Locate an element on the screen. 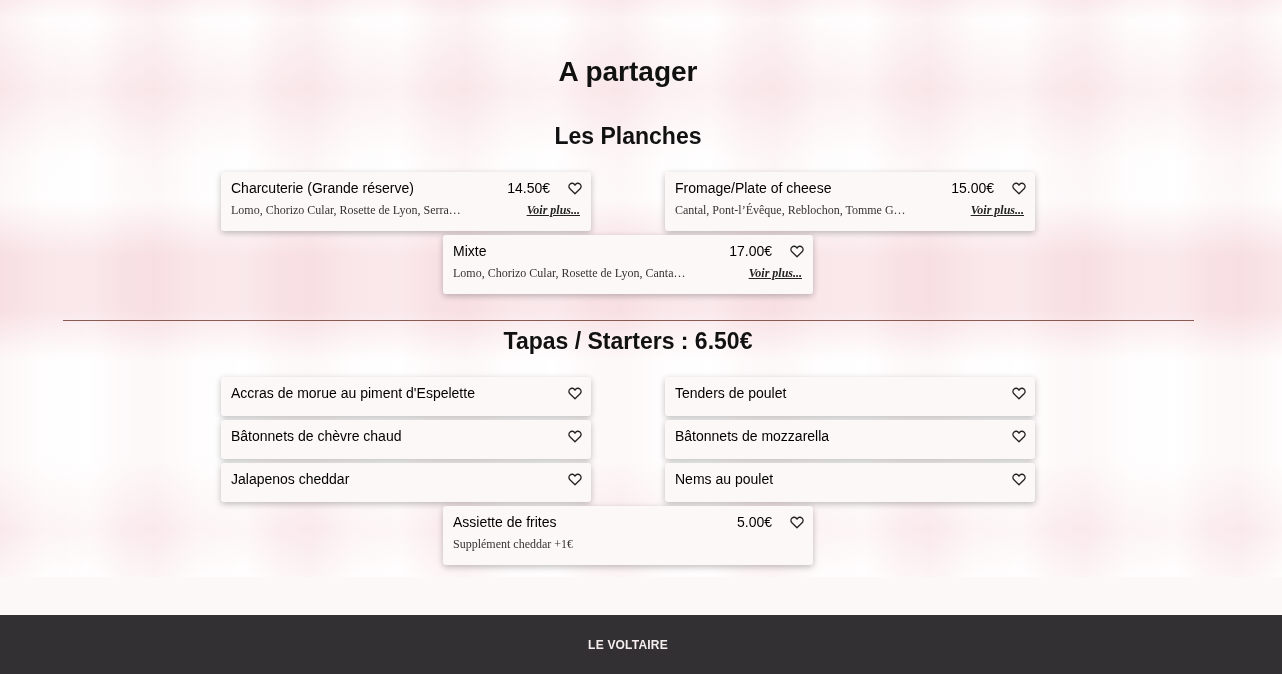 The image size is (1282, 674). item-name: Jalapenos cheddar is located at coordinates (291, 479).